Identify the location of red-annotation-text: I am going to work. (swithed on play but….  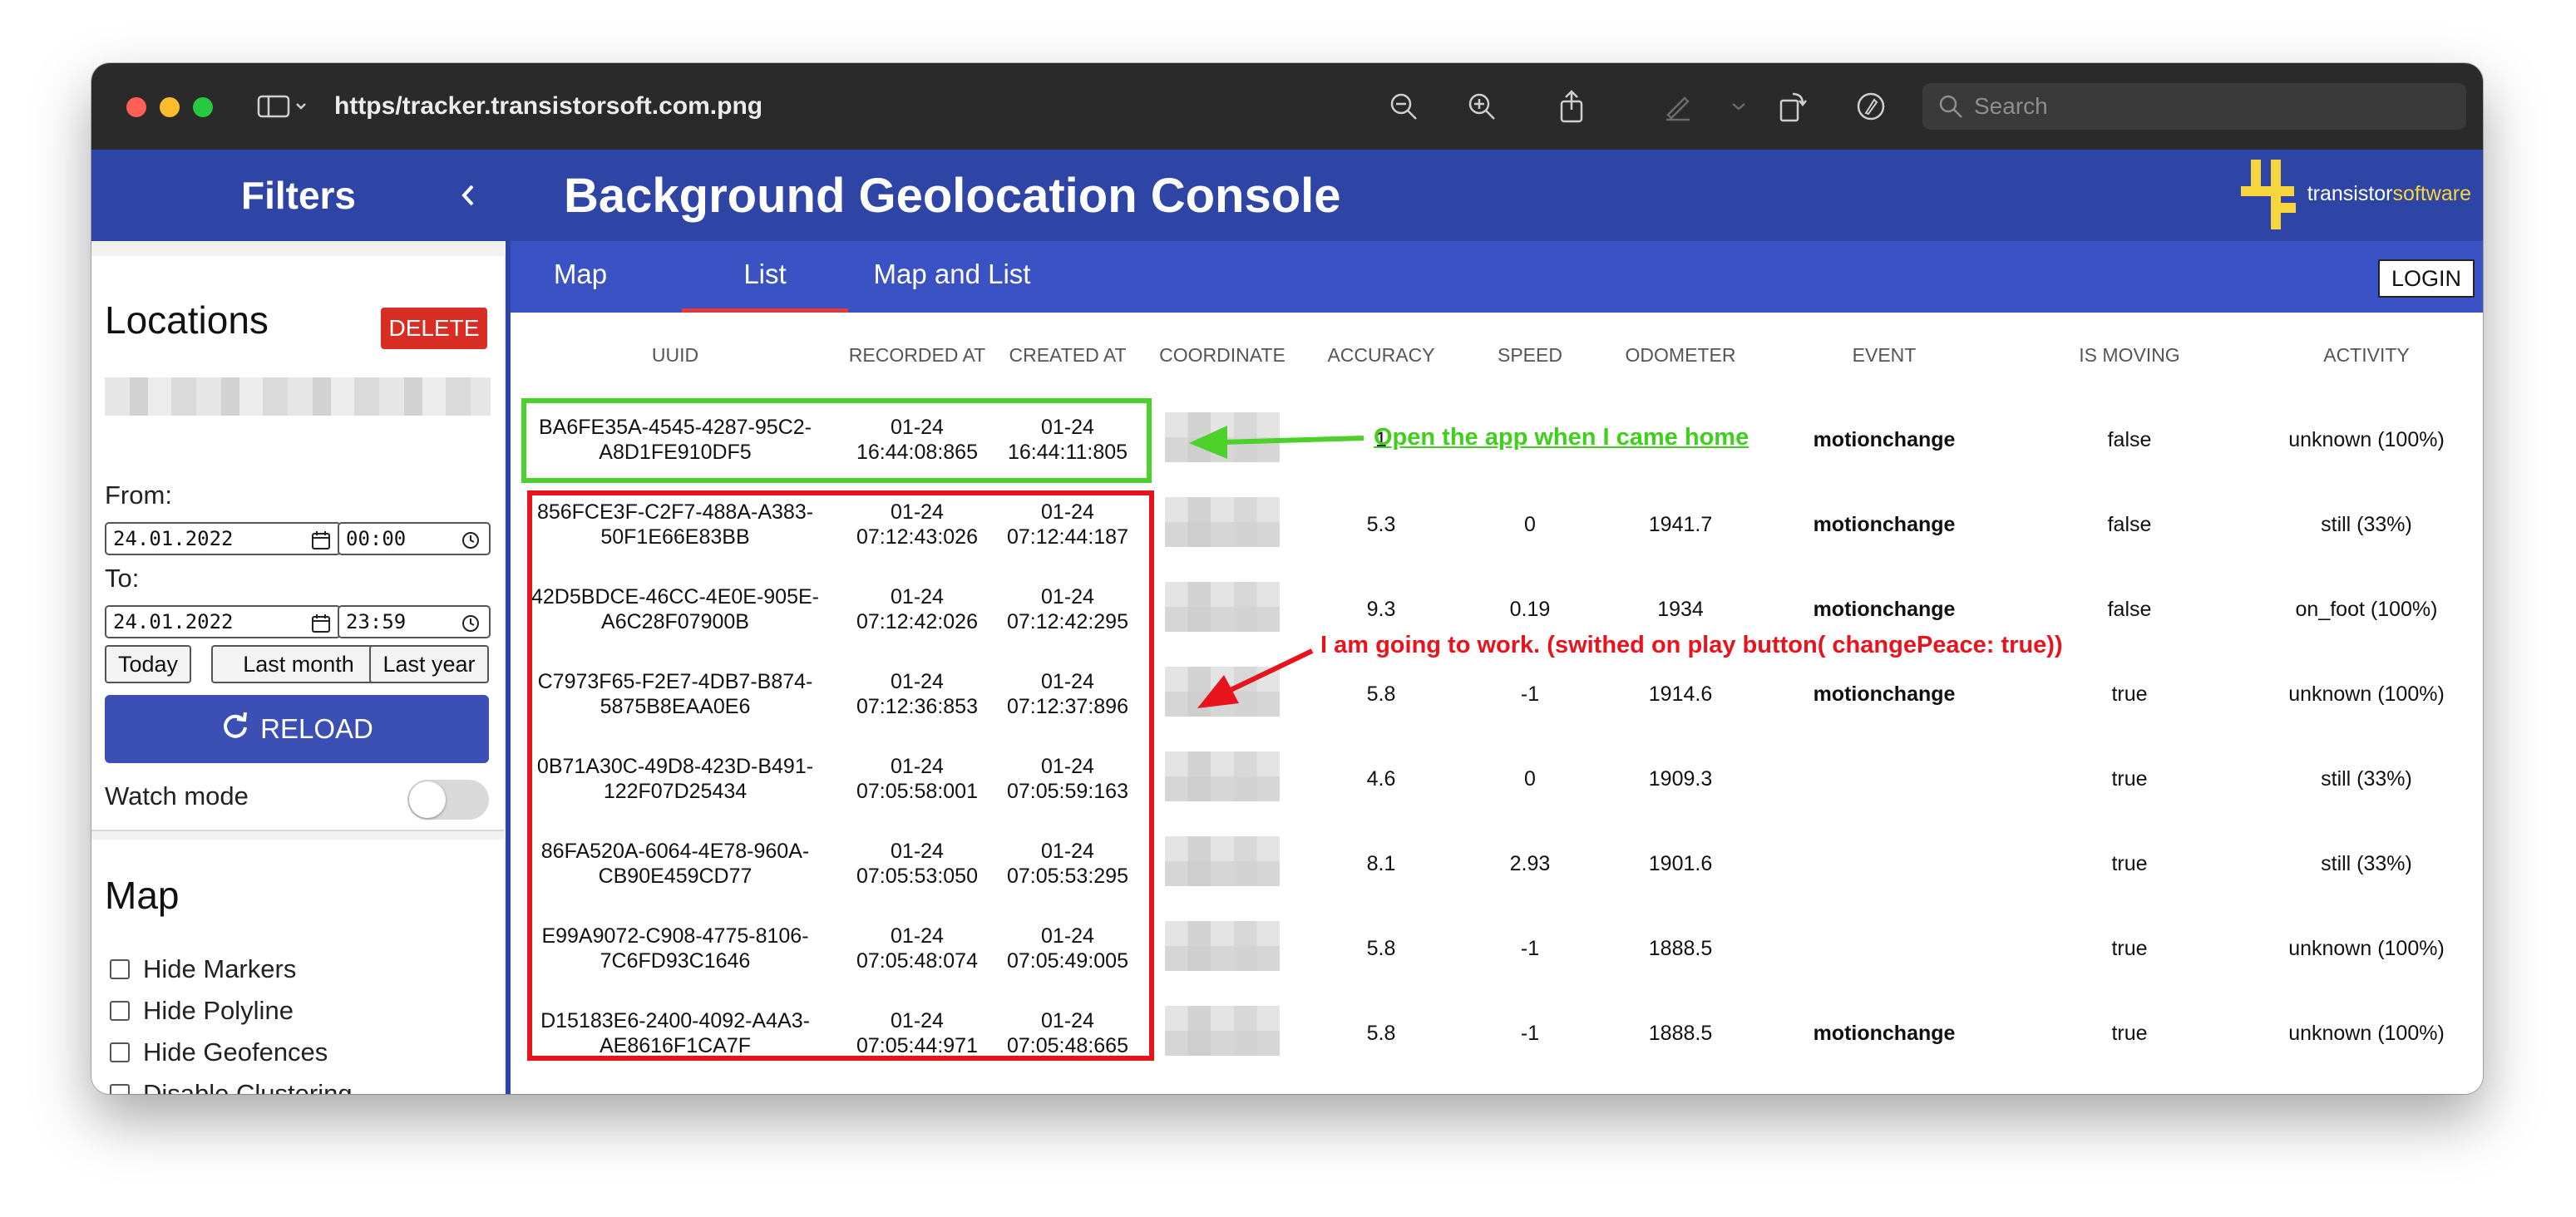
(1691, 645).